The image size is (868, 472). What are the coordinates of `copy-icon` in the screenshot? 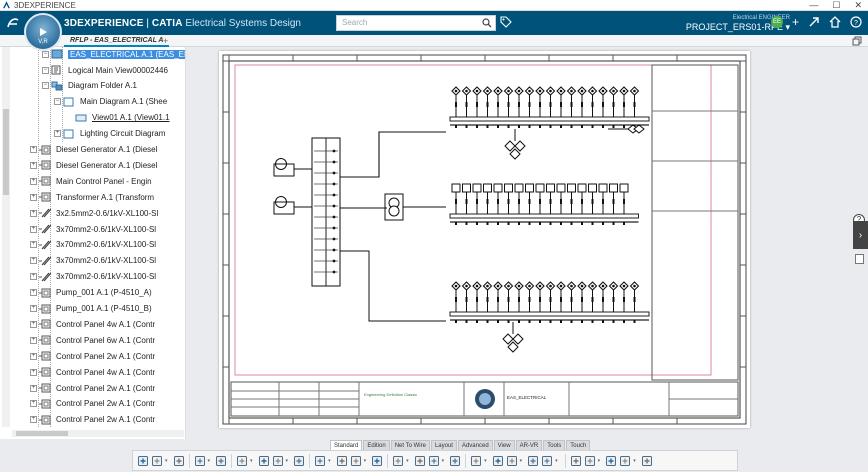 It's located at (157, 461).